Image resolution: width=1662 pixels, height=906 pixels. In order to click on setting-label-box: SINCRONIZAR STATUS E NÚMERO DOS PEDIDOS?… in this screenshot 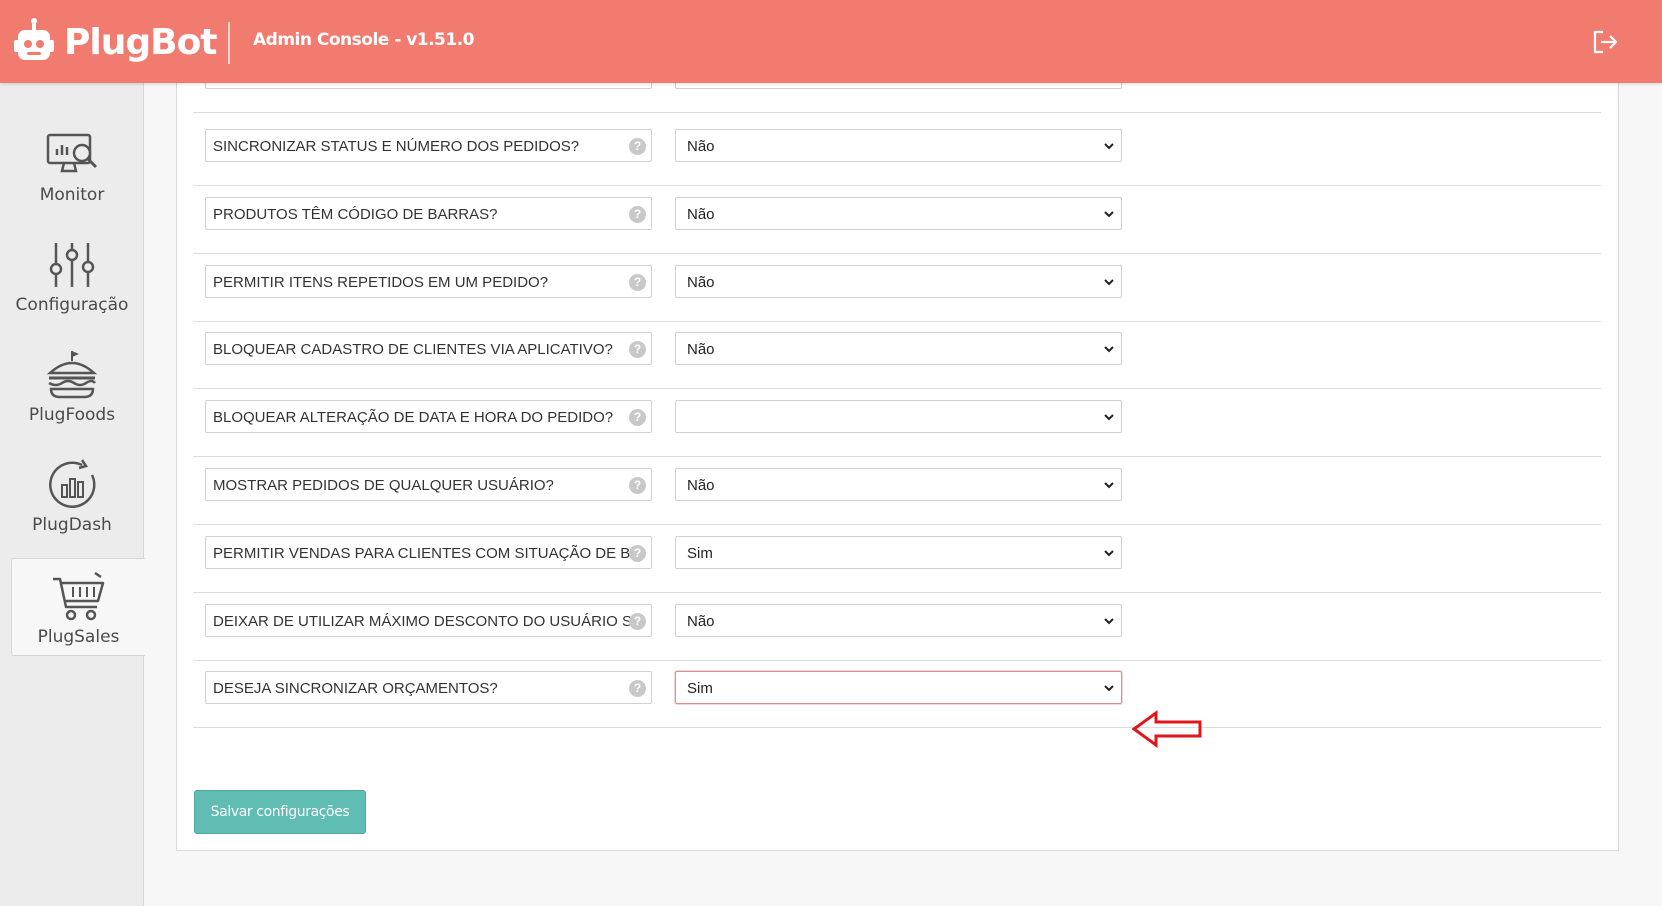, I will do `click(428, 145)`.